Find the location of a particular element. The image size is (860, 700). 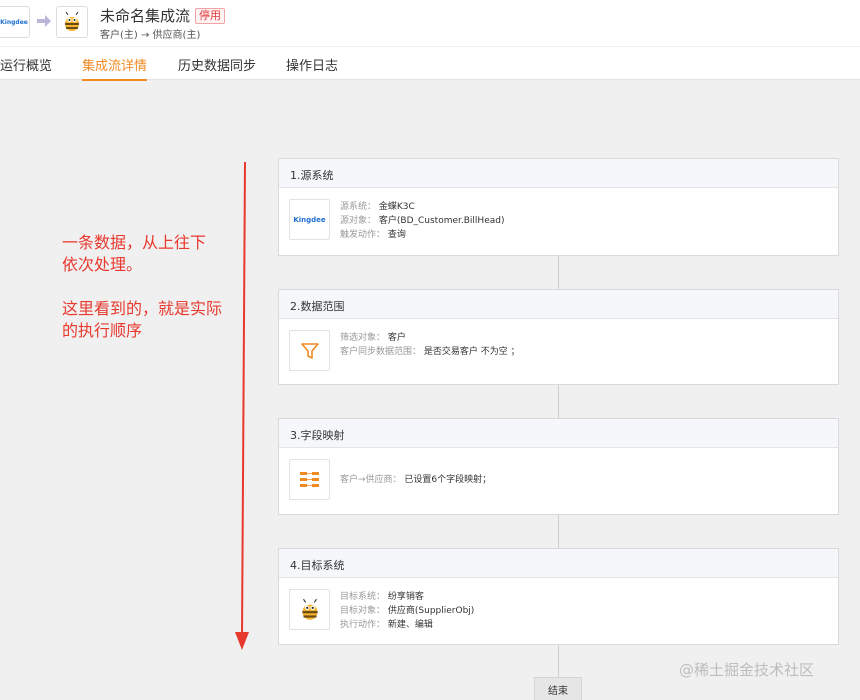

detail-label: 执行动作： is located at coordinates (363, 625).